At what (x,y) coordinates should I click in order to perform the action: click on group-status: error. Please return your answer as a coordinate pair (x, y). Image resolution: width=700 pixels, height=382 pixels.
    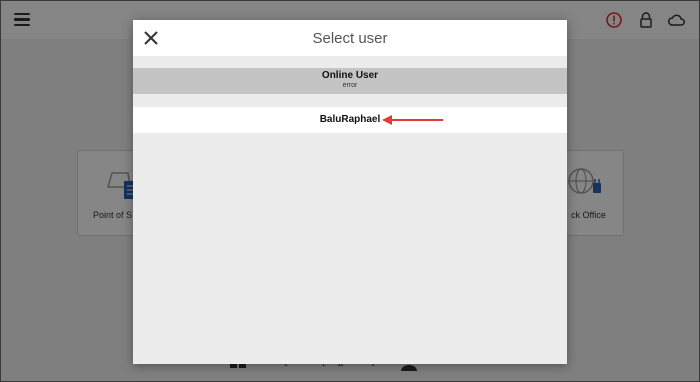
    Looking at the image, I should click on (350, 85).